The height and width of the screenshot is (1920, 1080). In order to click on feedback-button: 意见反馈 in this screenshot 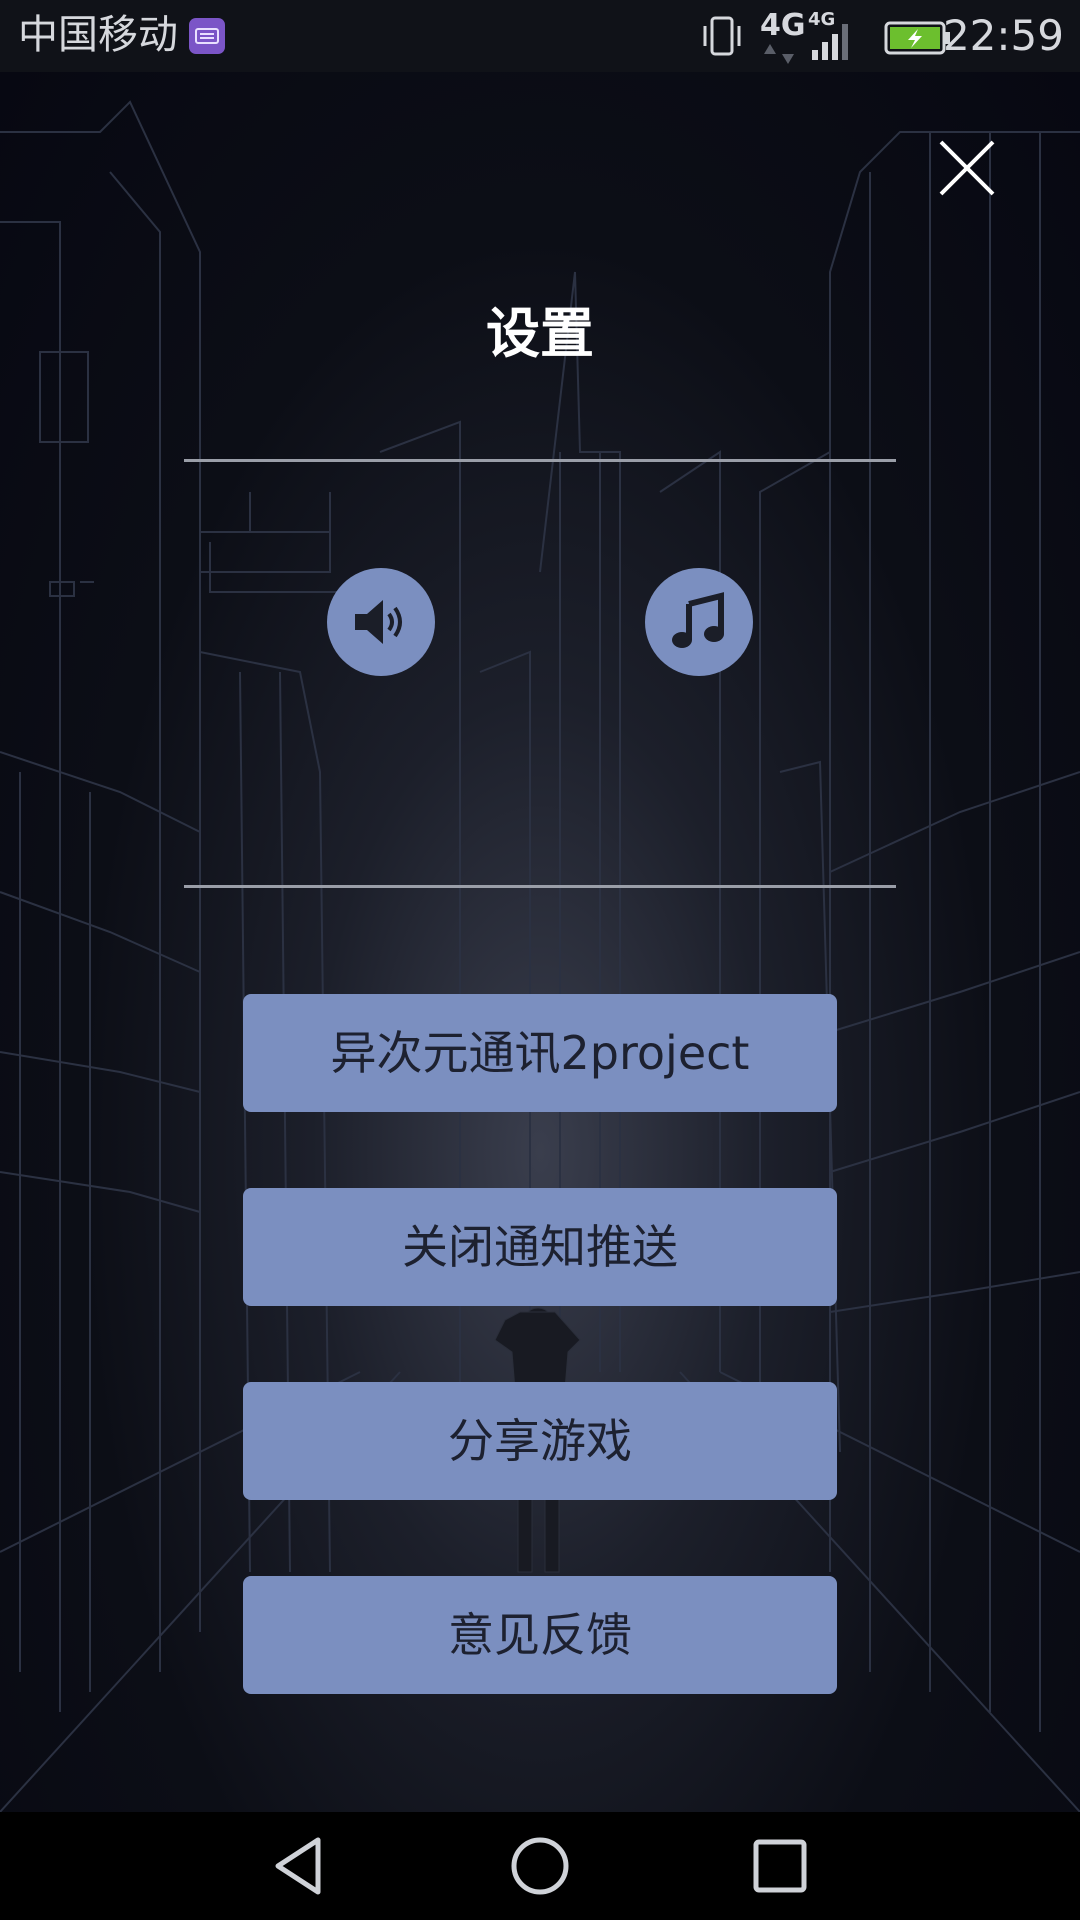, I will do `click(540, 1635)`.